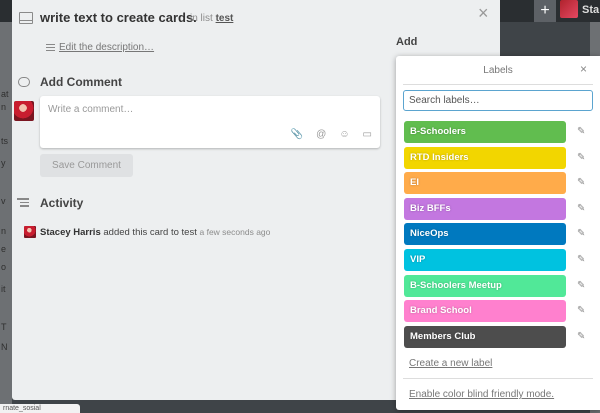 This screenshot has width=600, height=413. I want to click on board-text-fragment: N, so click(4, 347).